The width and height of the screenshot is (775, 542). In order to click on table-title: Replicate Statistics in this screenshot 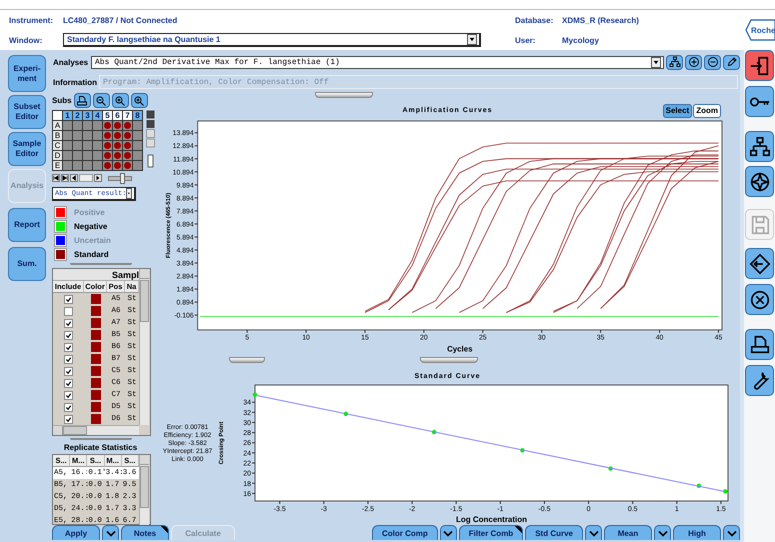, I will do `click(100, 447)`.